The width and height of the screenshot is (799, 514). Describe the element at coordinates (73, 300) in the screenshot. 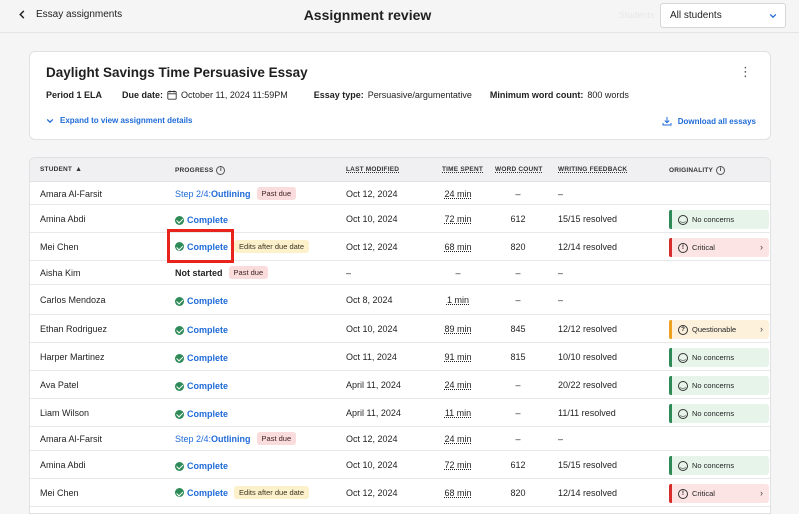

I see `student-name: Carlos Mendoza` at that location.